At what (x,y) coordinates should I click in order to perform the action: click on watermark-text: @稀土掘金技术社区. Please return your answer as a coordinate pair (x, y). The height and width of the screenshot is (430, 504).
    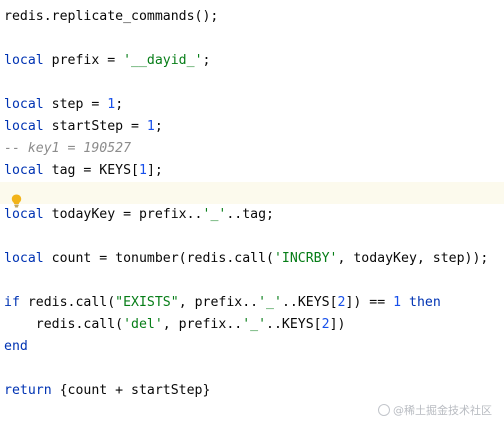
    Looking at the image, I should click on (442, 410).